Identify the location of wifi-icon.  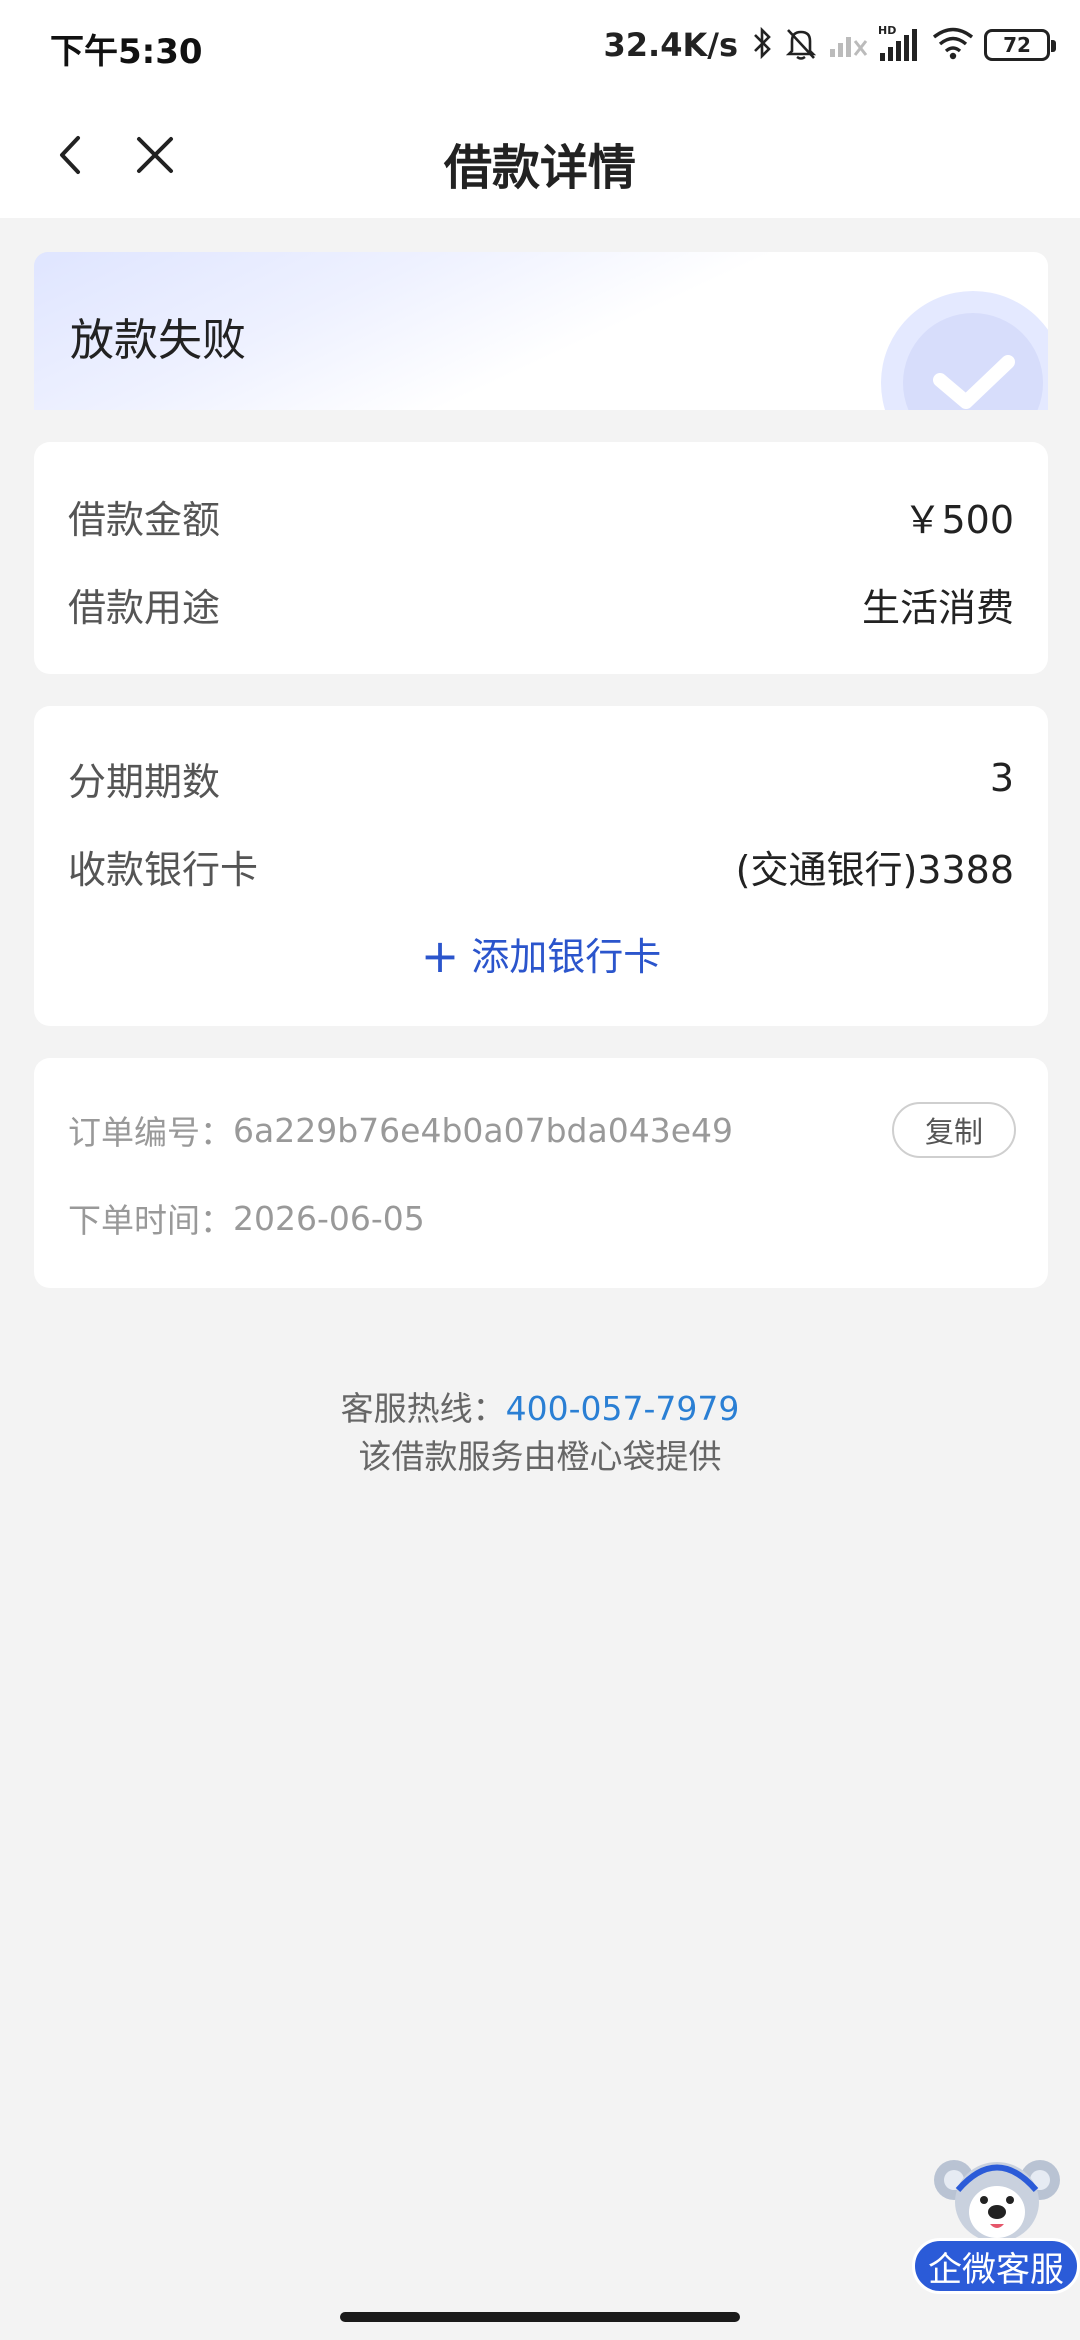
(953, 45).